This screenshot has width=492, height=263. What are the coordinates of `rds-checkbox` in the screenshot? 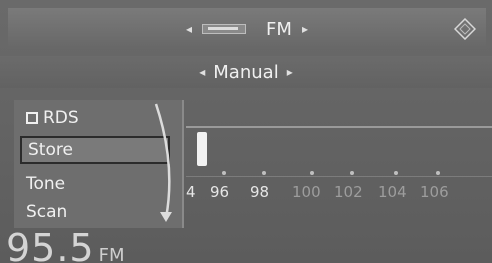 It's located at (32, 118).